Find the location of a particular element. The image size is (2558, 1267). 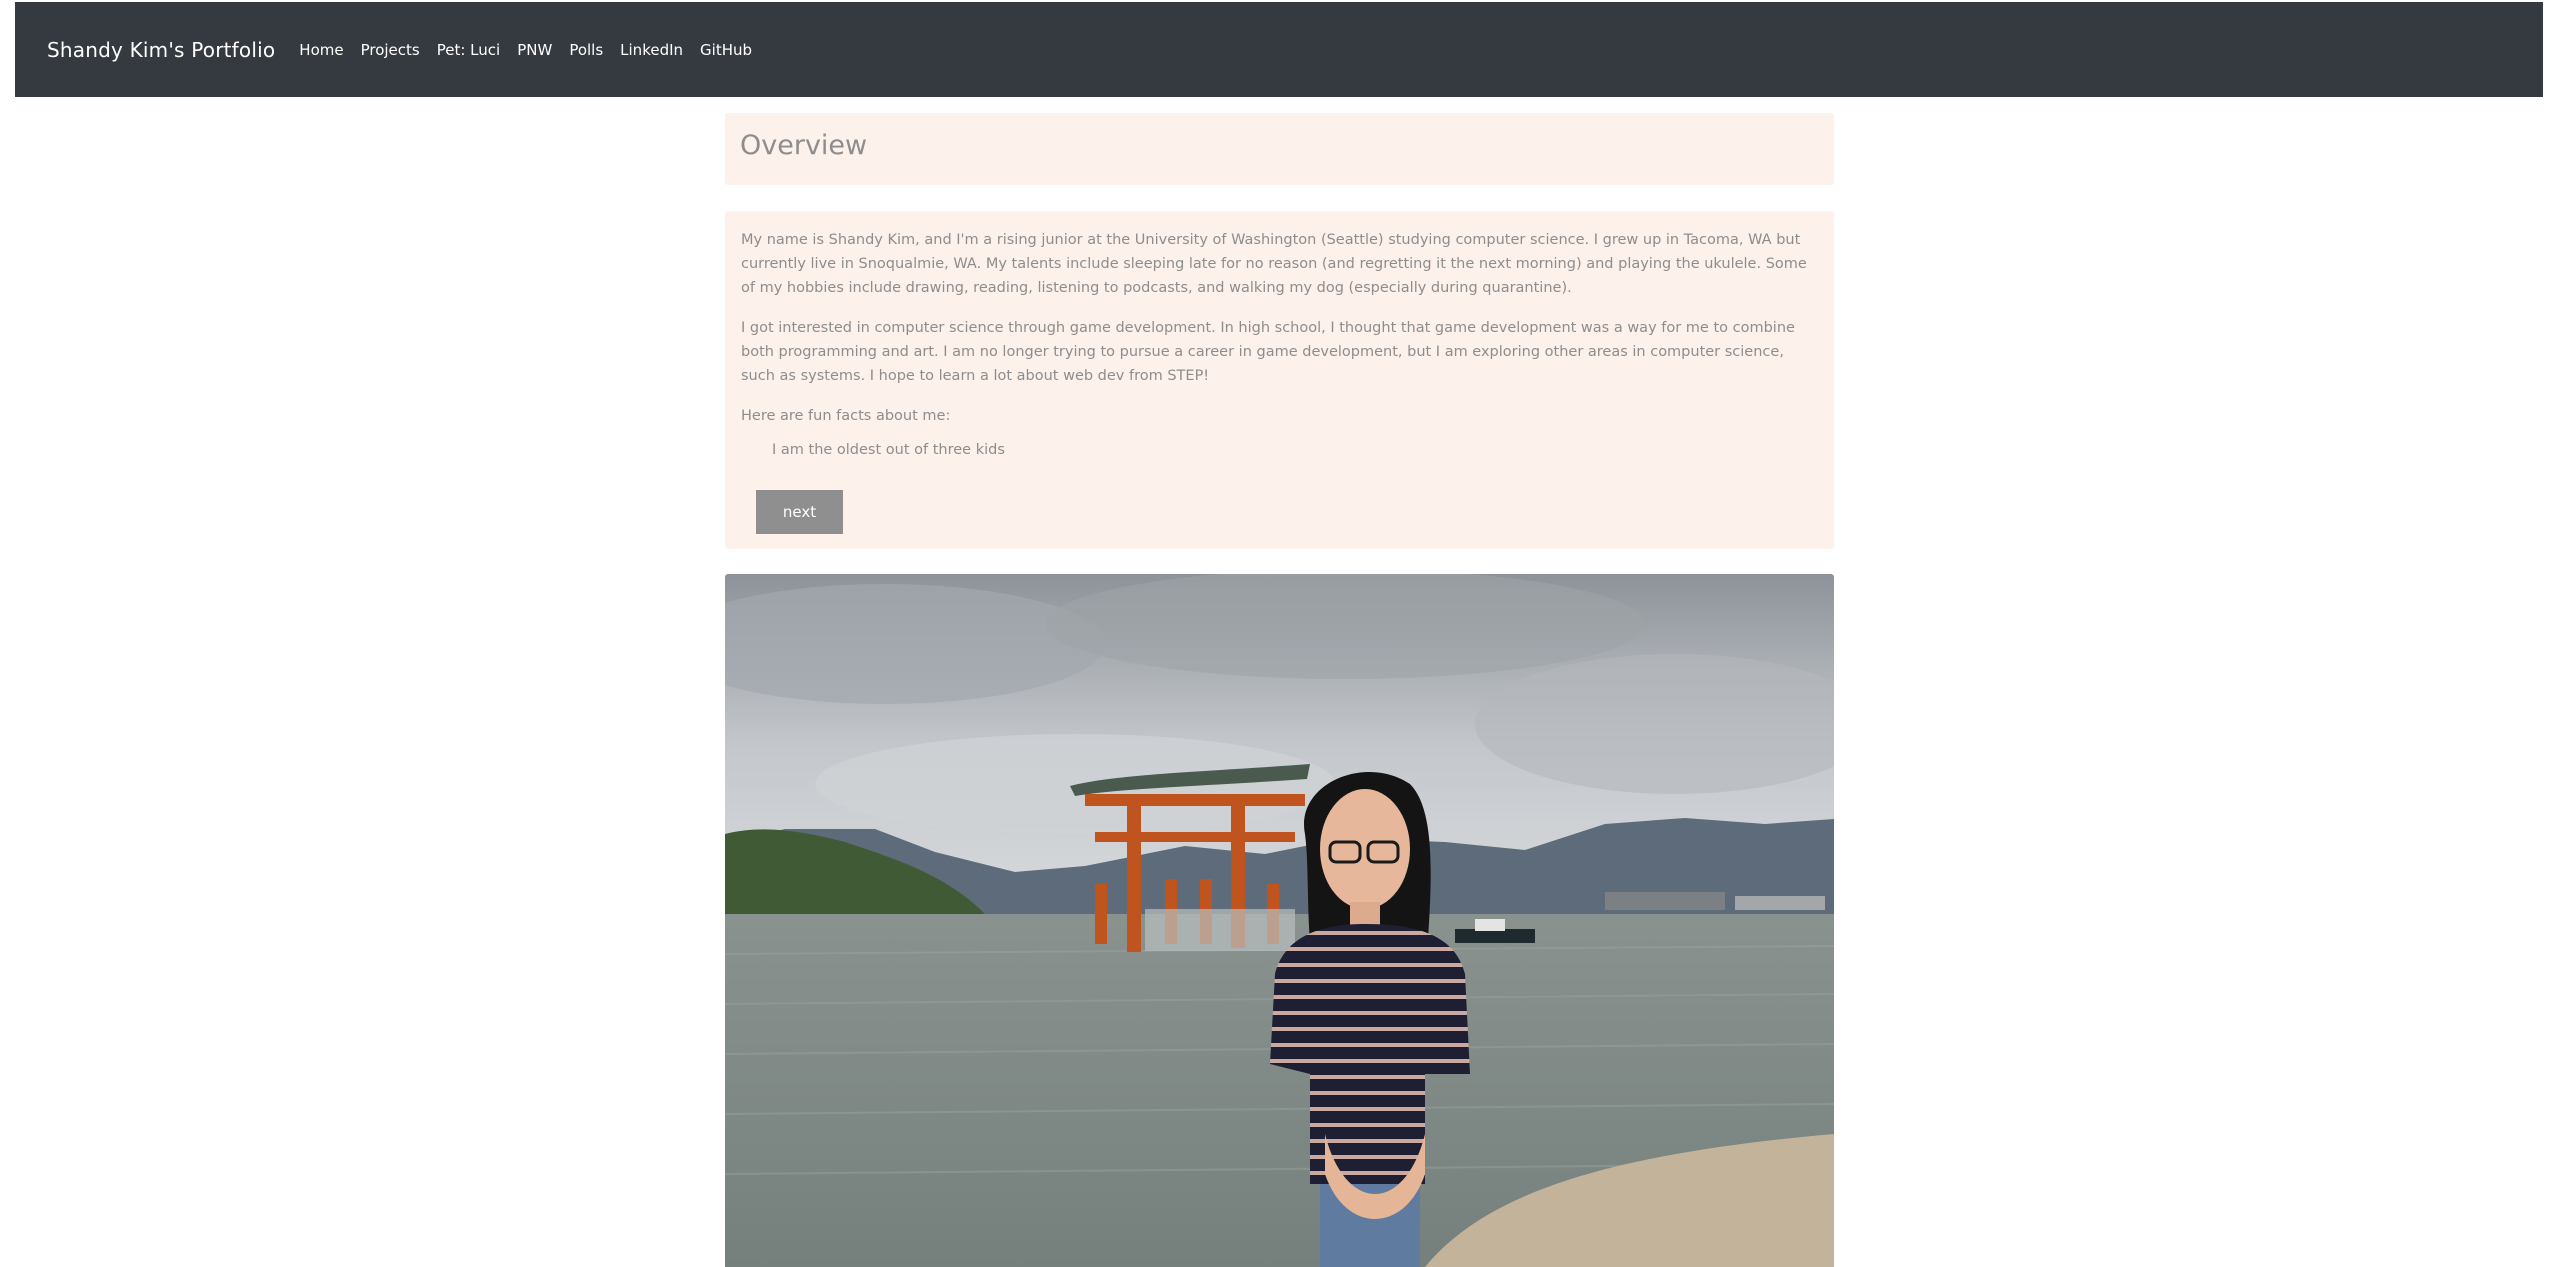

nav-link-polls: Polls is located at coordinates (586, 50).